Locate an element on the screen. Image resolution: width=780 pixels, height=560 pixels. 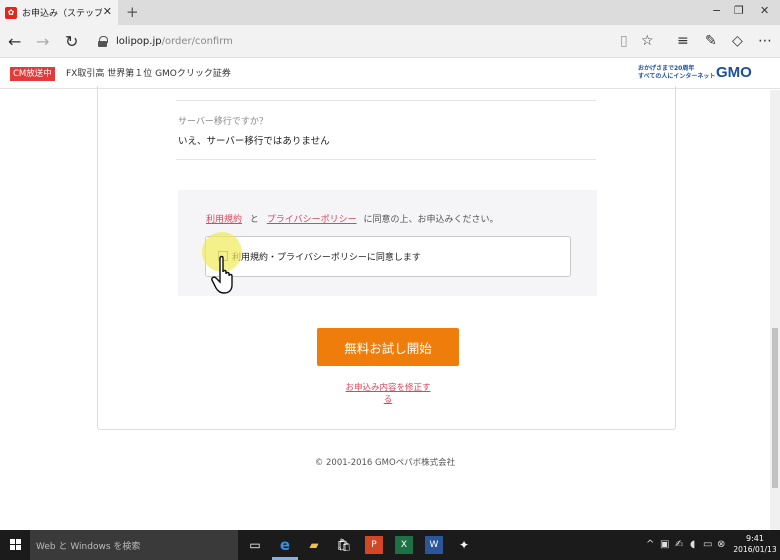
new-tab-button: + is located at coordinates (132, 12).